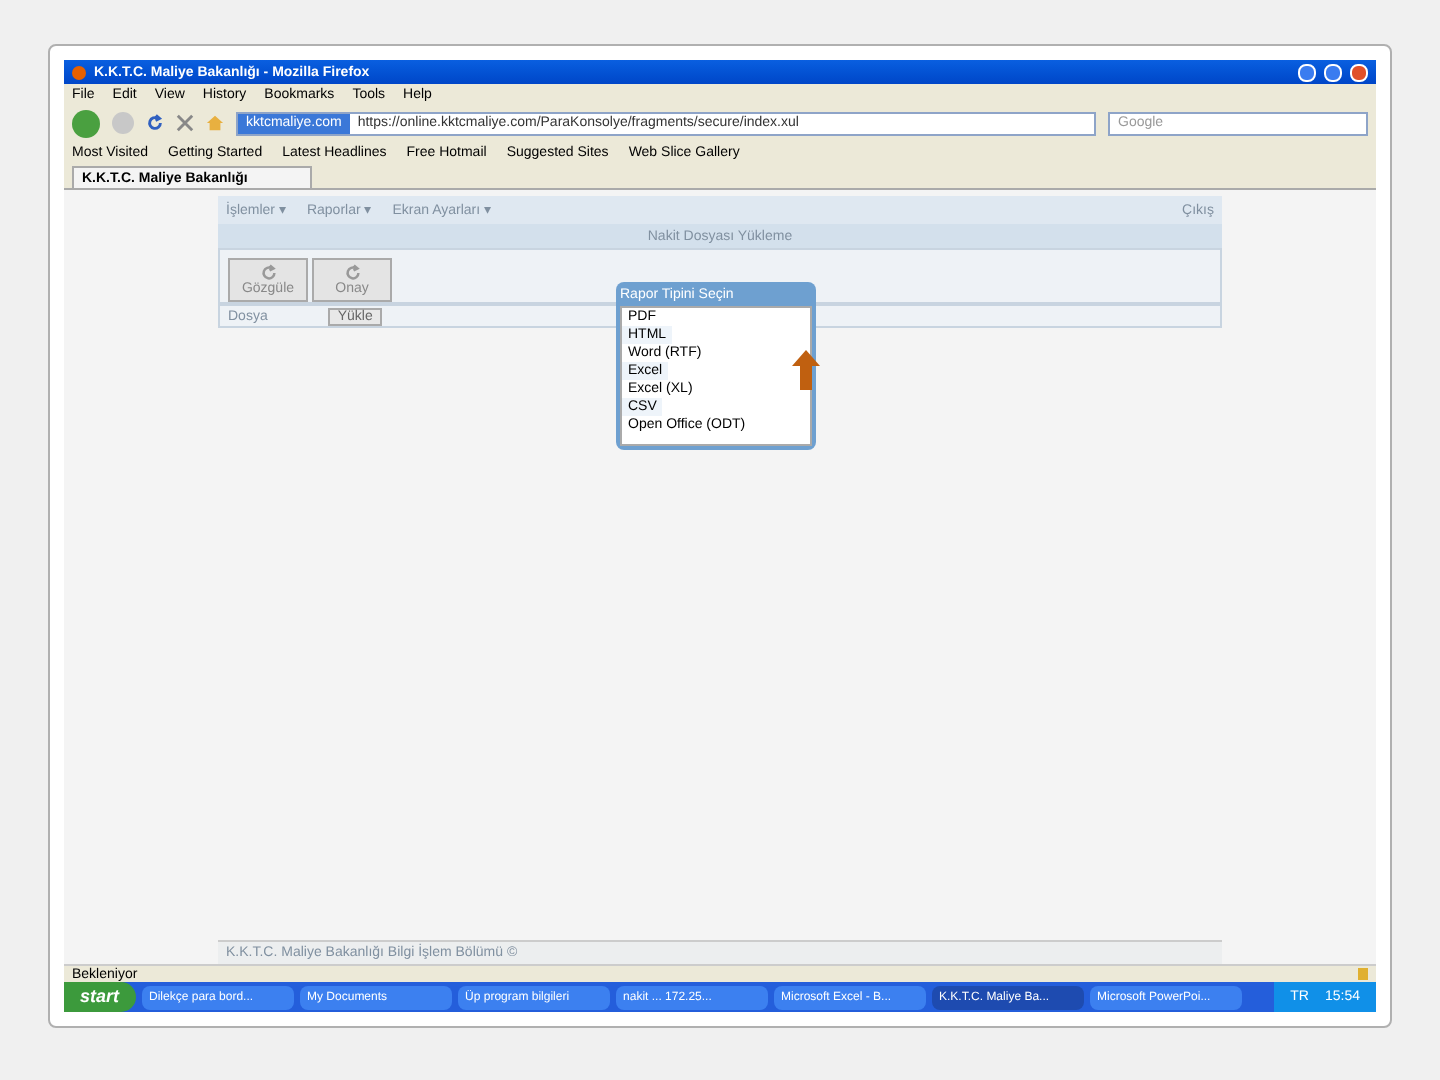  Describe the element at coordinates (100, 997) in the screenshot. I see `start-button: start` at that location.